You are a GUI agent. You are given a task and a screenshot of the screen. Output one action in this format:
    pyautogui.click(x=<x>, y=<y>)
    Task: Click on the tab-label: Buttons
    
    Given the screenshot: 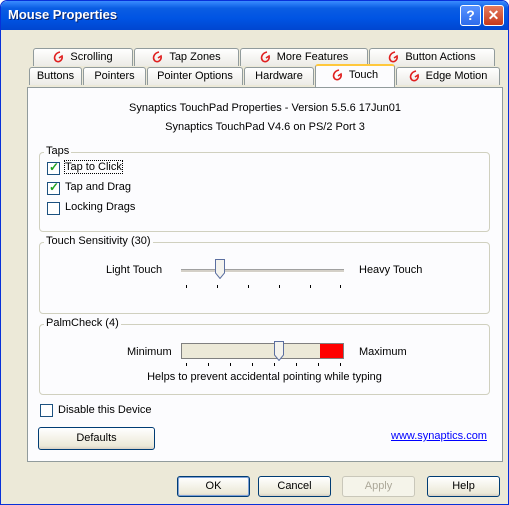 What is the action you would take?
    pyautogui.click(x=55, y=76)
    